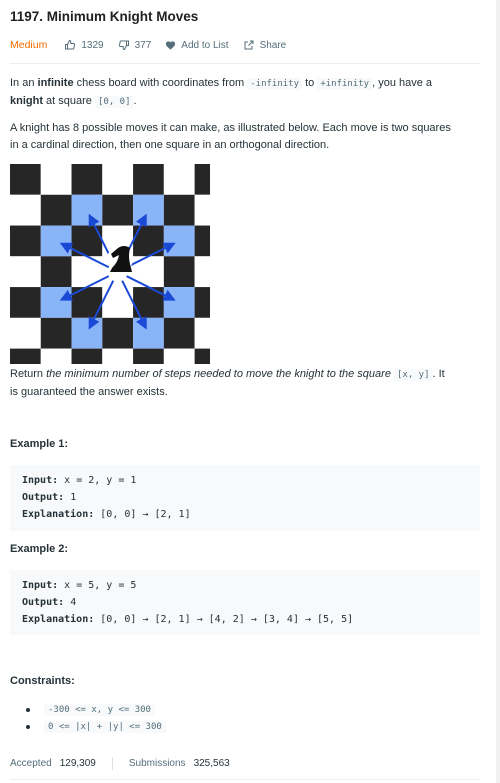 This screenshot has height=783, width=500. Describe the element at coordinates (143, 45) in the screenshot. I see `dislike-count: 377` at that location.